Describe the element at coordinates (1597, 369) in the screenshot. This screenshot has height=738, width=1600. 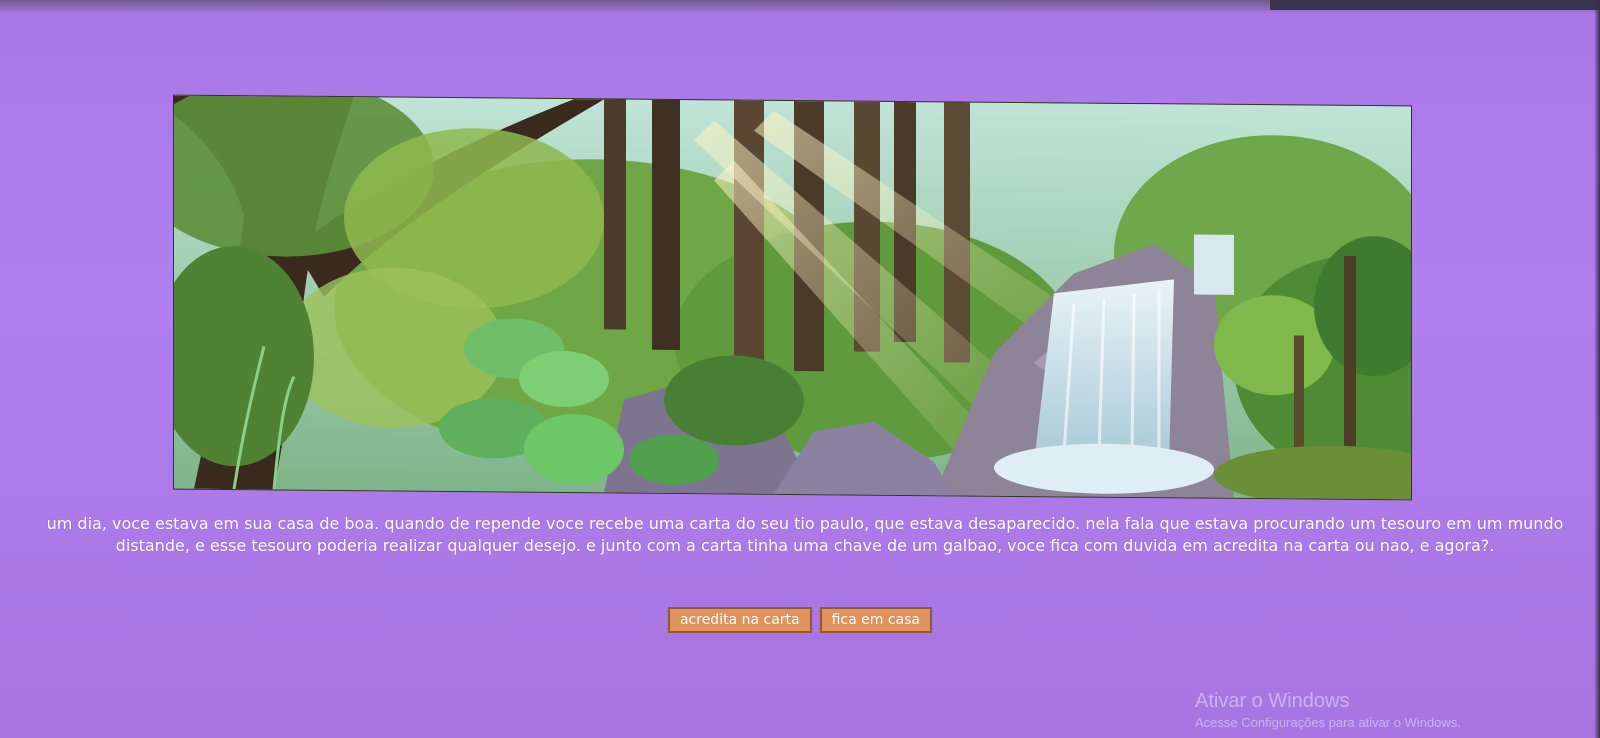
I see `screen-right-bezel` at that location.